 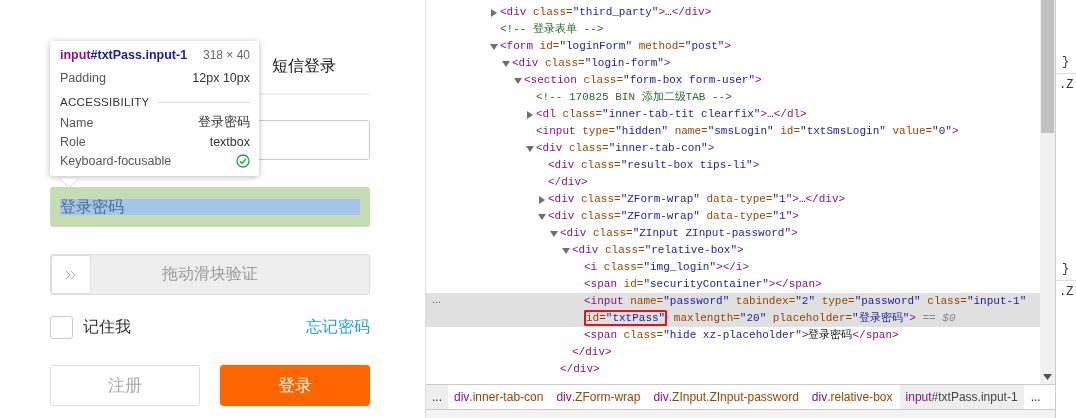 I want to click on dom-node-row: <div class="result-box tips-li">, so click(x=733, y=165).